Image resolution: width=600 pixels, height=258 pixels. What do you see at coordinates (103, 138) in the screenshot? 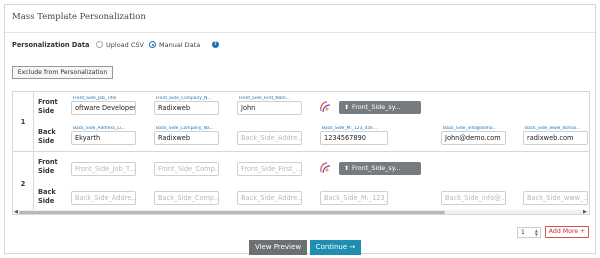
I see `back-address-input: Ekyarth` at bounding box center [103, 138].